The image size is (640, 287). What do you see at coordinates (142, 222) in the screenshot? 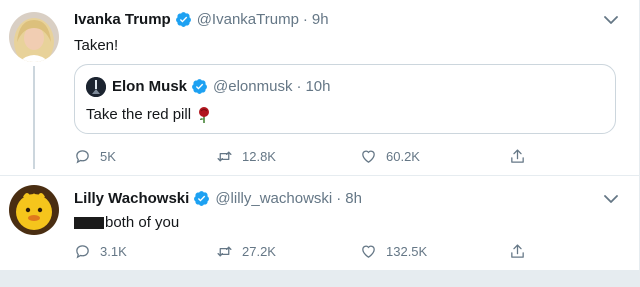
I see `tweet-text: both of you` at bounding box center [142, 222].